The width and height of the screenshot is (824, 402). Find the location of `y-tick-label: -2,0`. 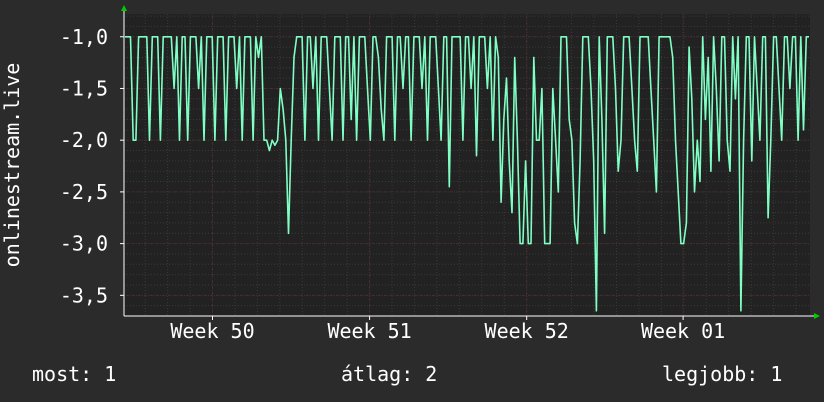

y-tick-label: -2,0 is located at coordinates (84, 140).